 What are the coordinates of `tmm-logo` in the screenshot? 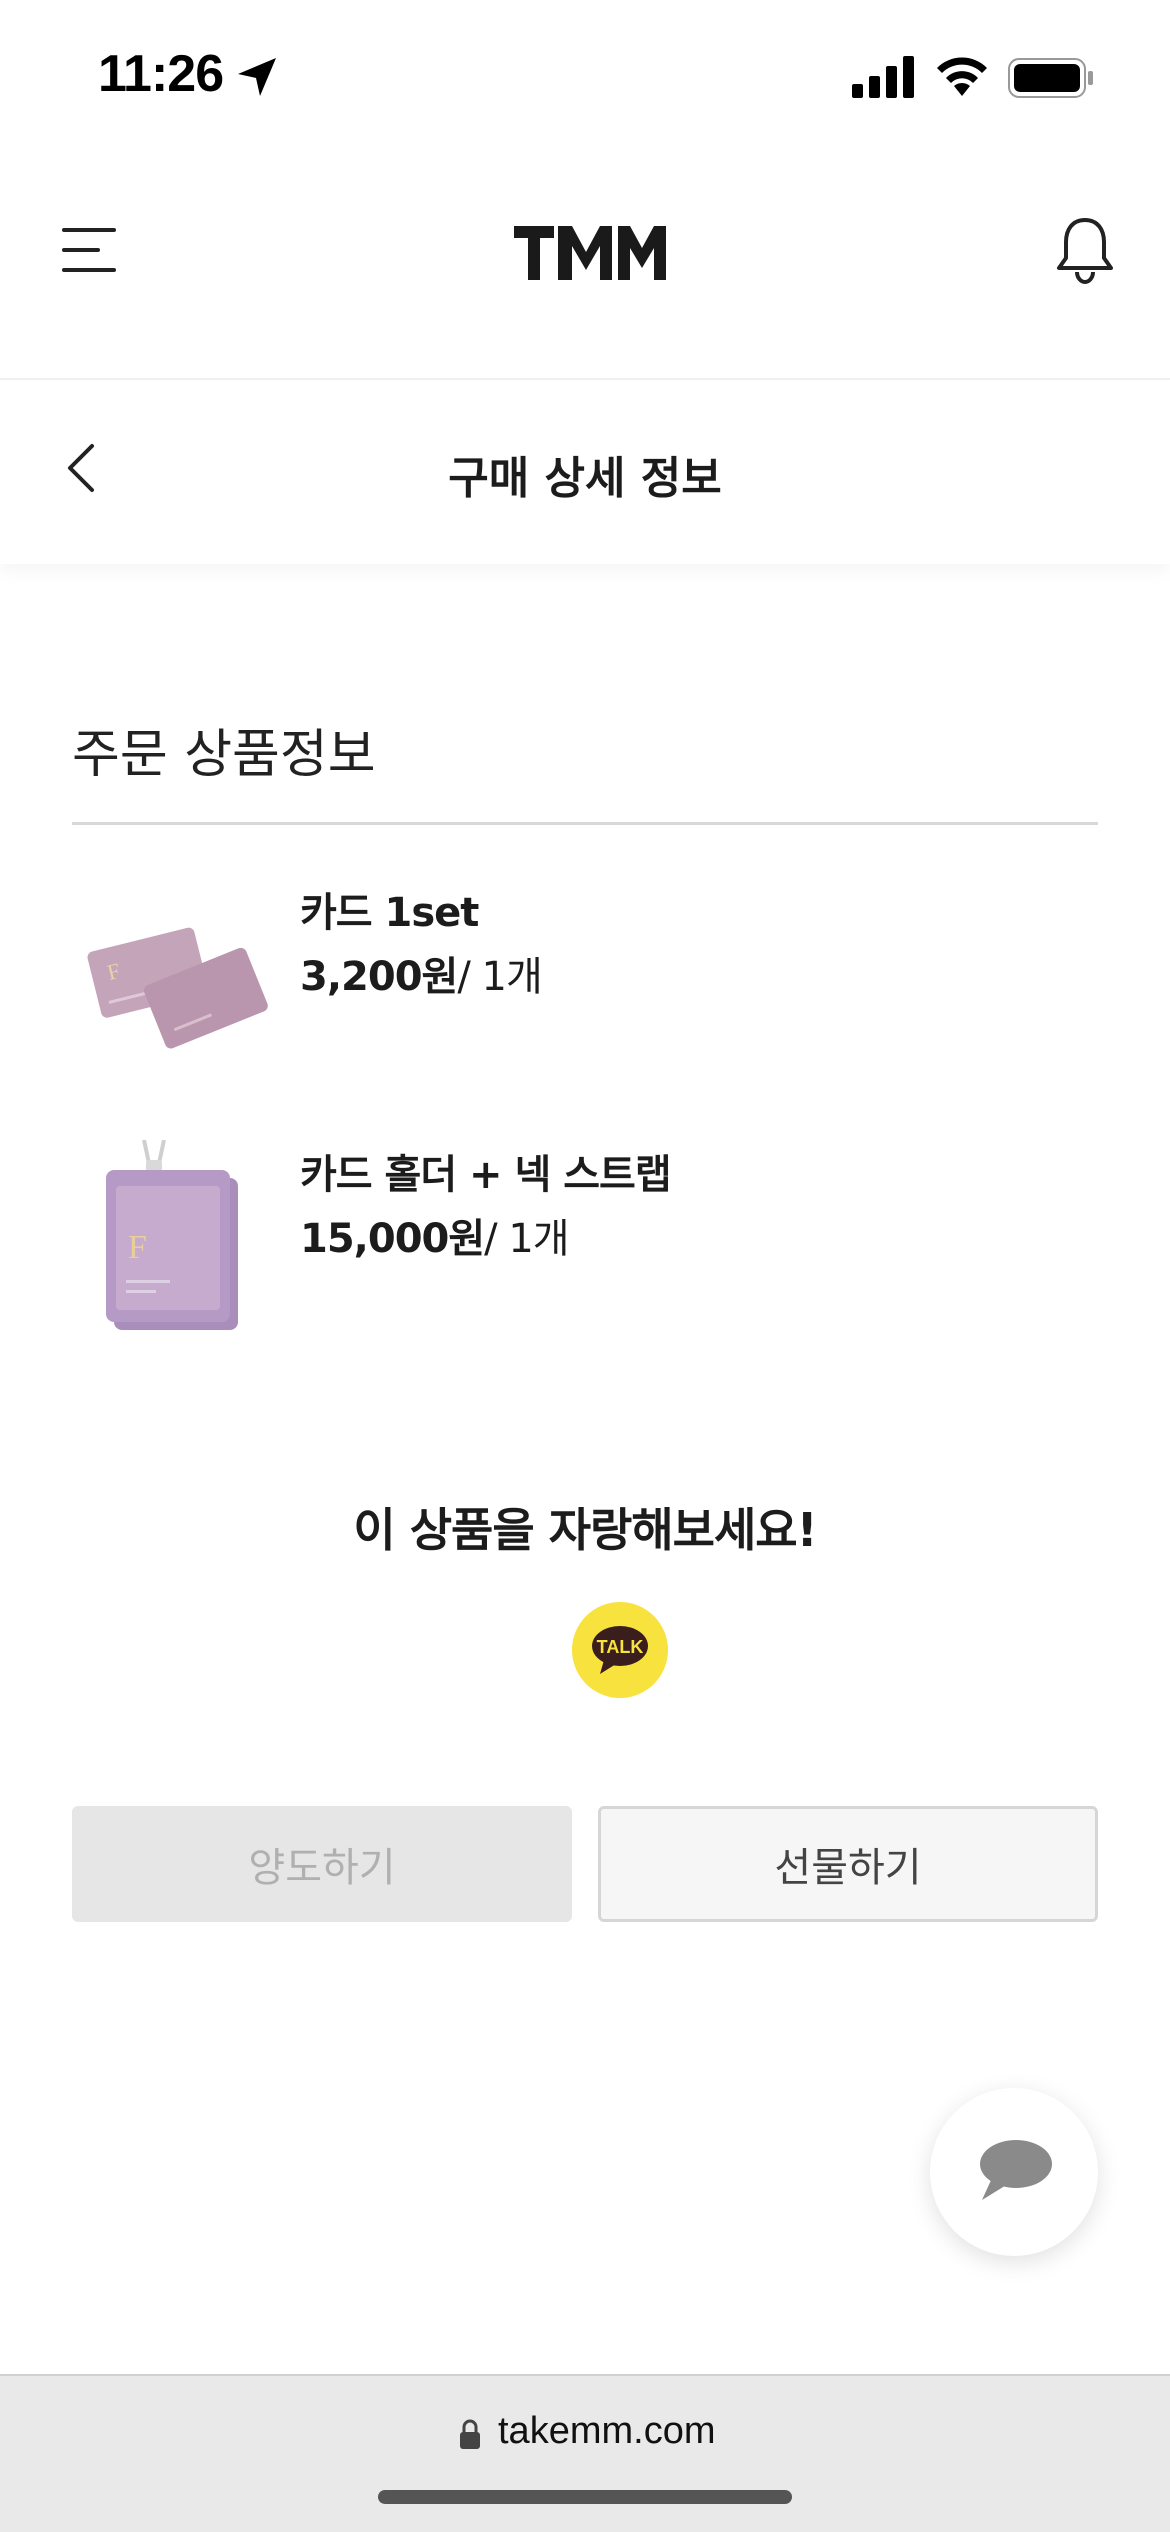 It's located at (590, 253).